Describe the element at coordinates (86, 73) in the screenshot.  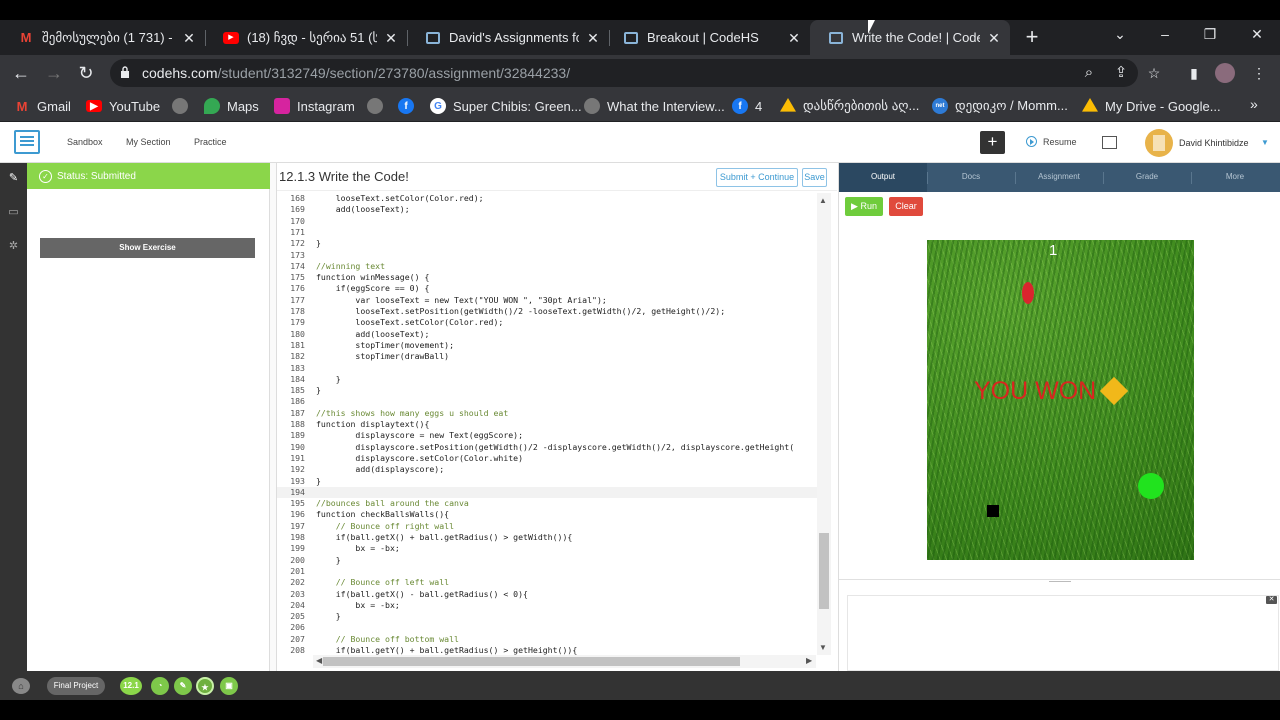
I see `reload-icon: ↻` at that location.